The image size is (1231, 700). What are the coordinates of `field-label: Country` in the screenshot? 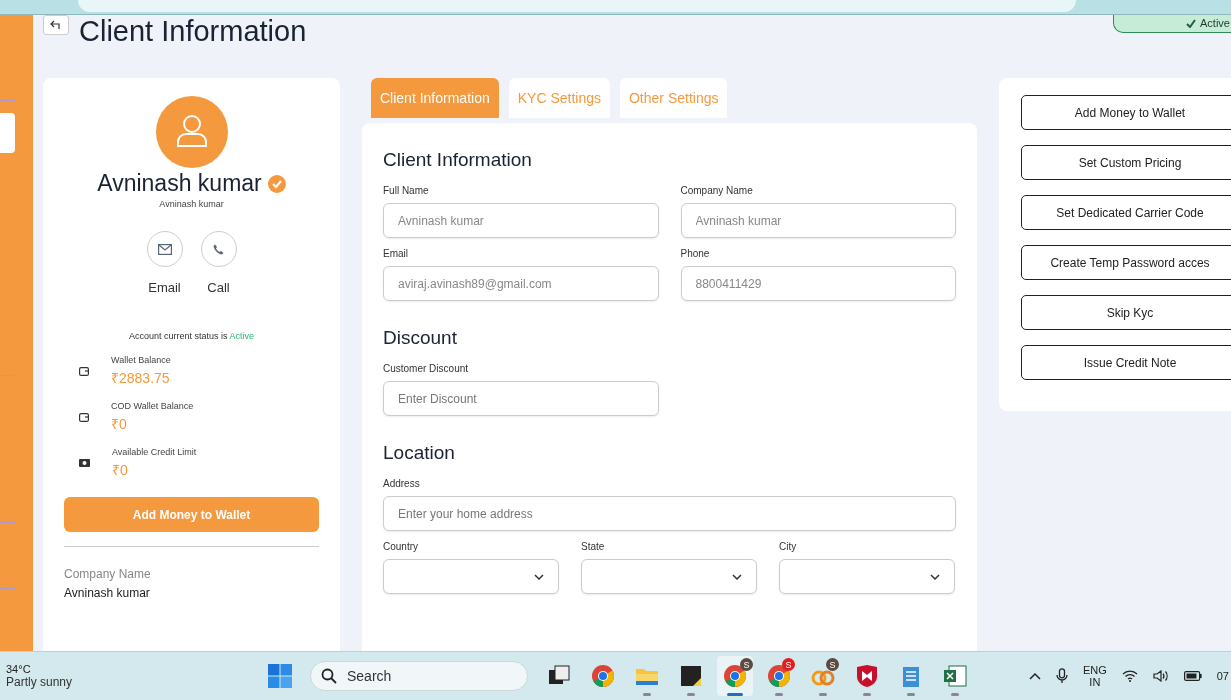 It's located at (401, 546).